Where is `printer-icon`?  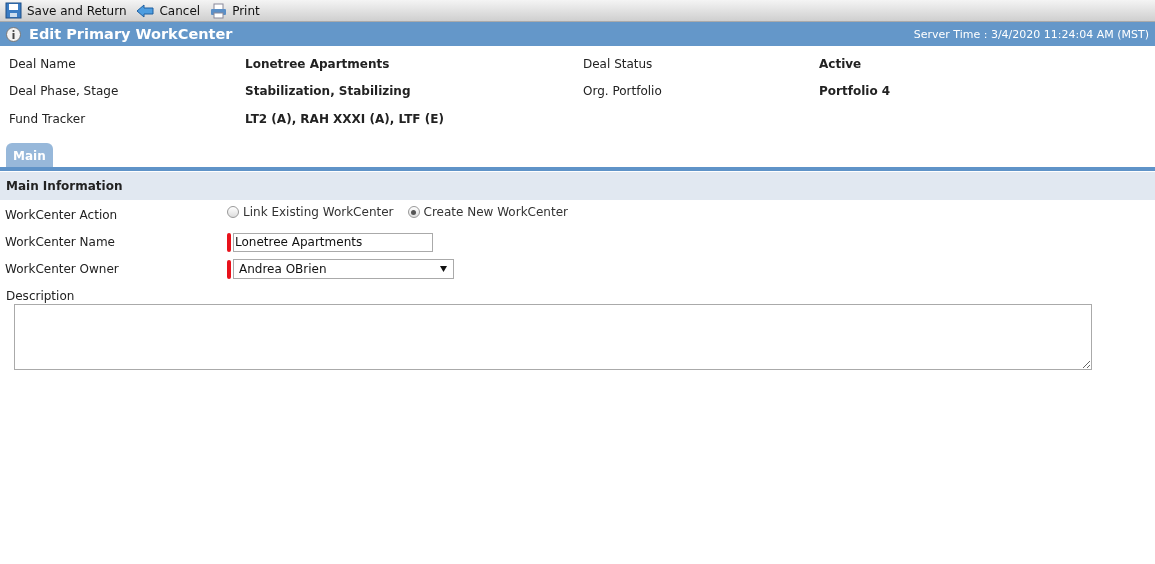 printer-icon is located at coordinates (219, 10).